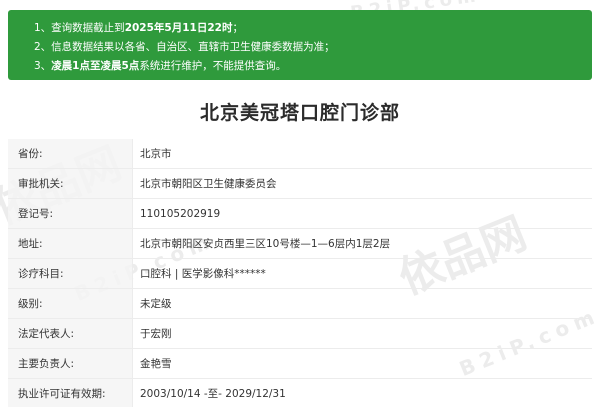 This screenshot has width=600, height=407. Describe the element at coordinates (178, 28) in the screenshot. I see `notice-line-1-date: 2025年5月11日22时` at that location.